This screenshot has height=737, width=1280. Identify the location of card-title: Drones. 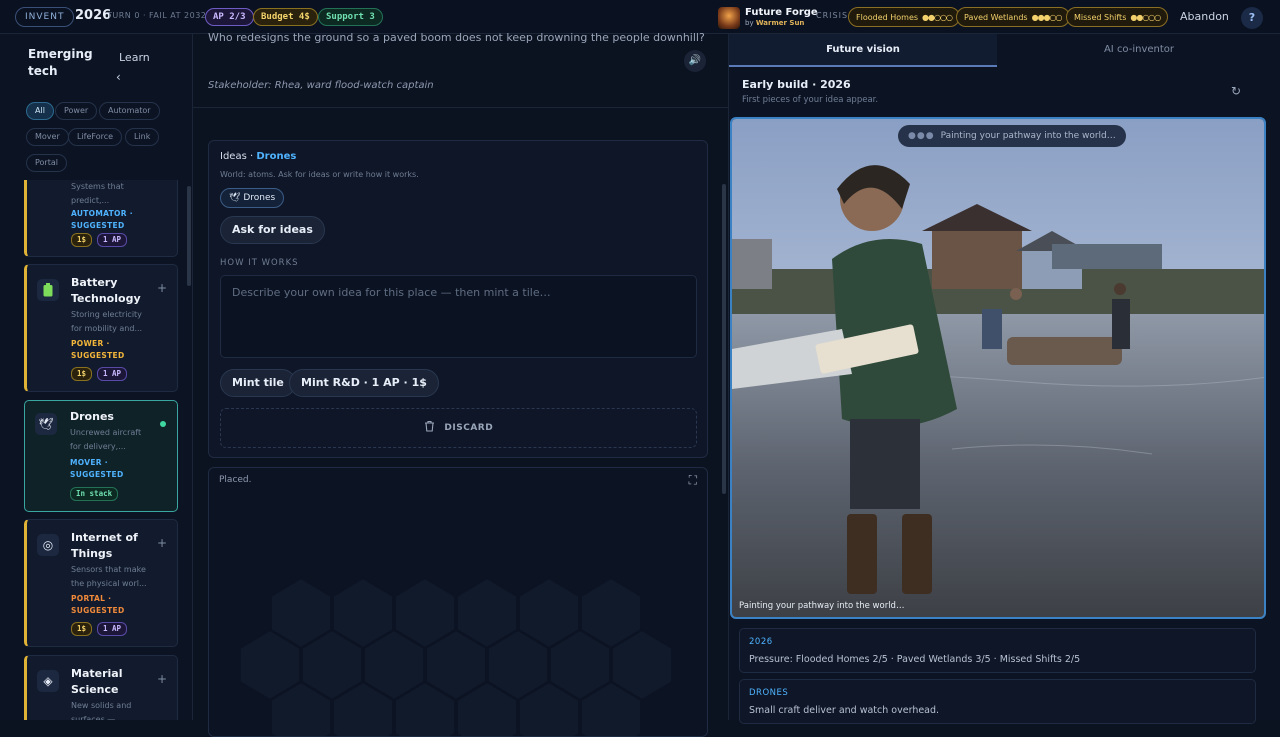
(92, 416).